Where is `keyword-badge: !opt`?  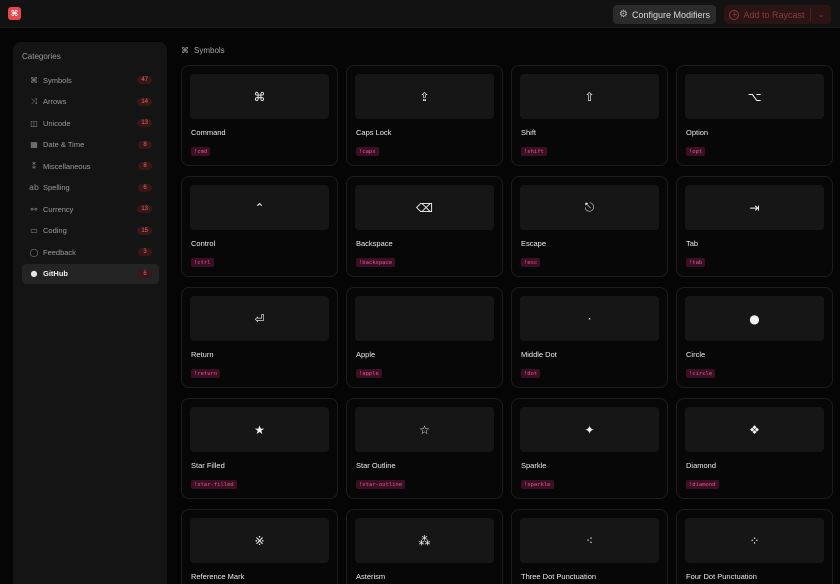 keyword-badge: !opt is located at coordinates (696, 151).